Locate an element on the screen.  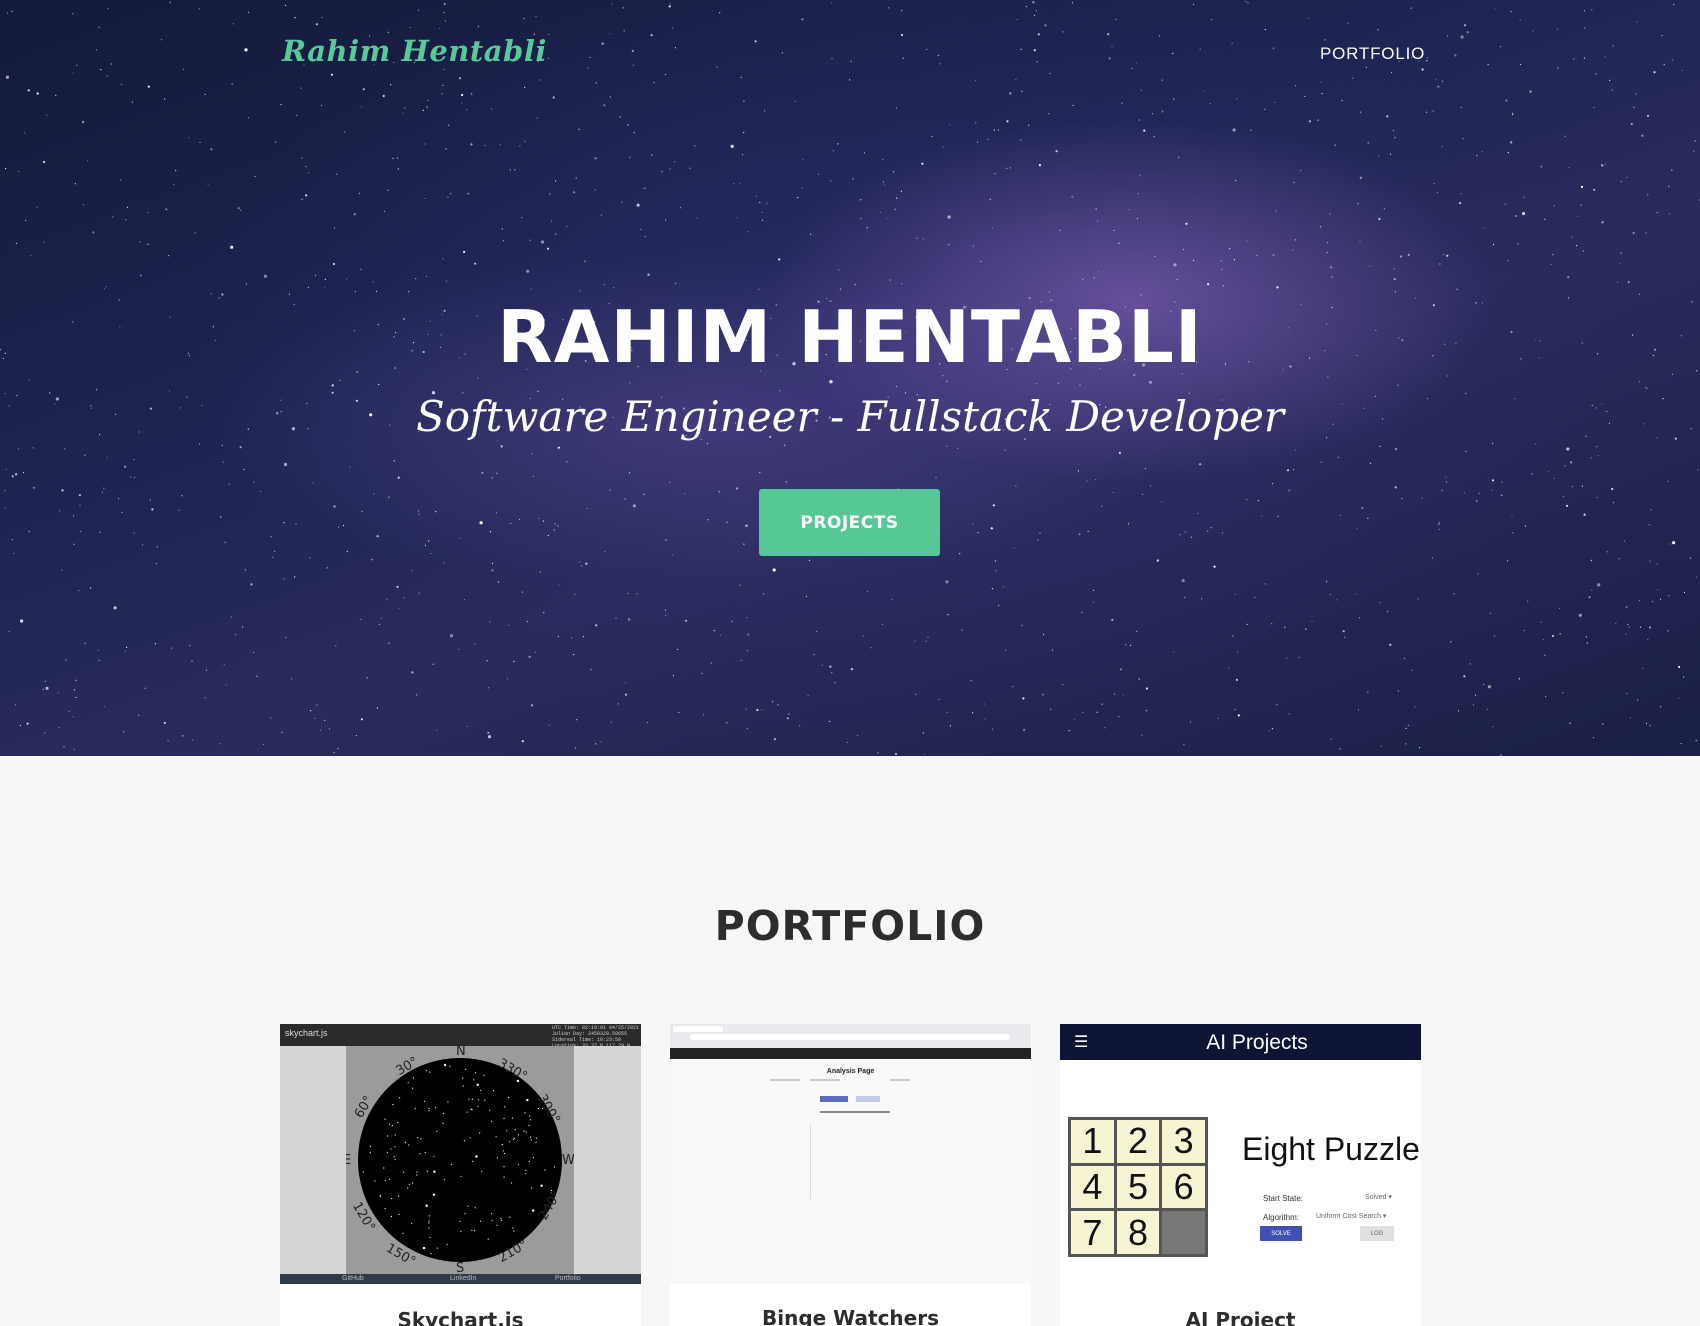
portfolio-card-binge-watchers: Analysis Page Binge Watchers is located at coordinates (850, 1175).